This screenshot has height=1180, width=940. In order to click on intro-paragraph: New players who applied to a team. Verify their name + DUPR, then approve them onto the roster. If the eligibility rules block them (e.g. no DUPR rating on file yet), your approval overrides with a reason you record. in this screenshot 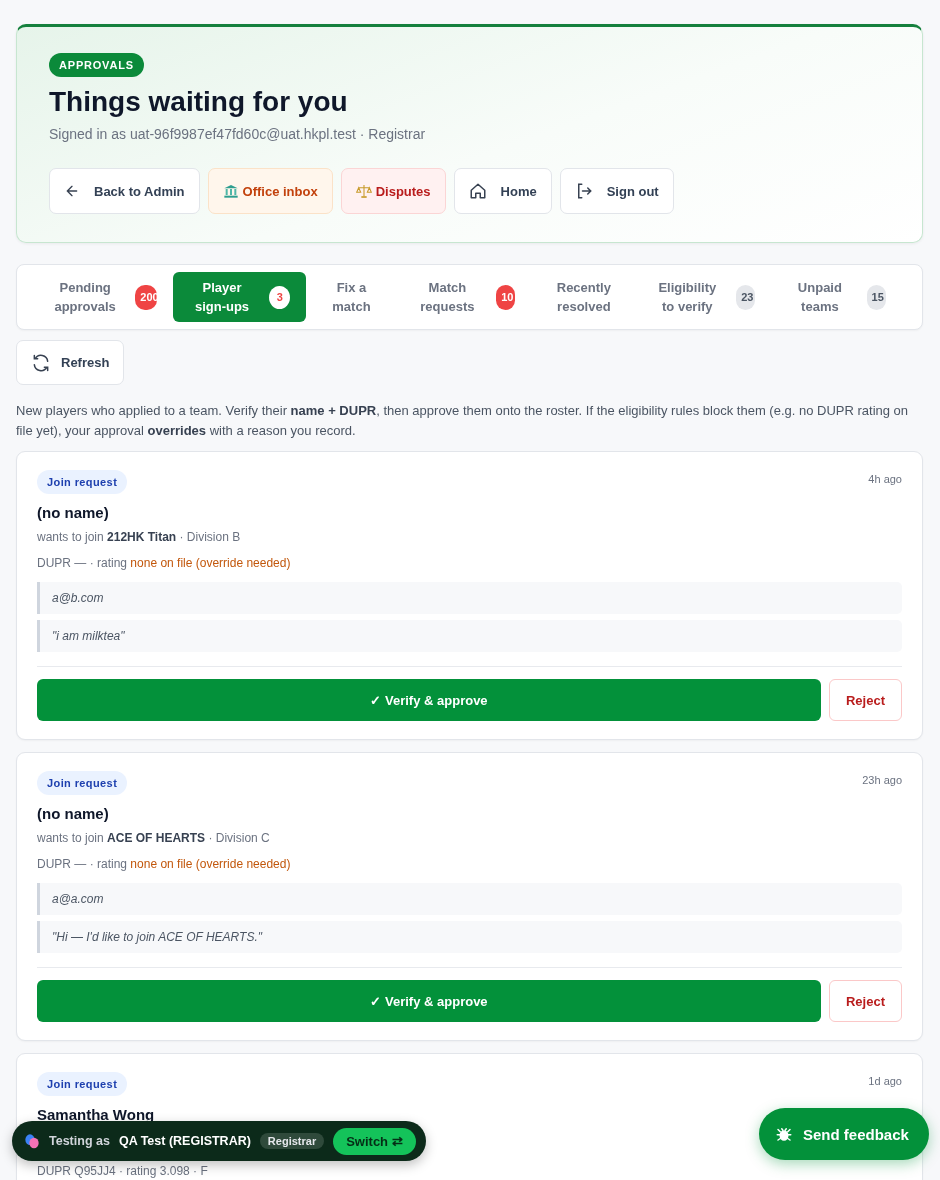, I will do `click(463, 421)`.